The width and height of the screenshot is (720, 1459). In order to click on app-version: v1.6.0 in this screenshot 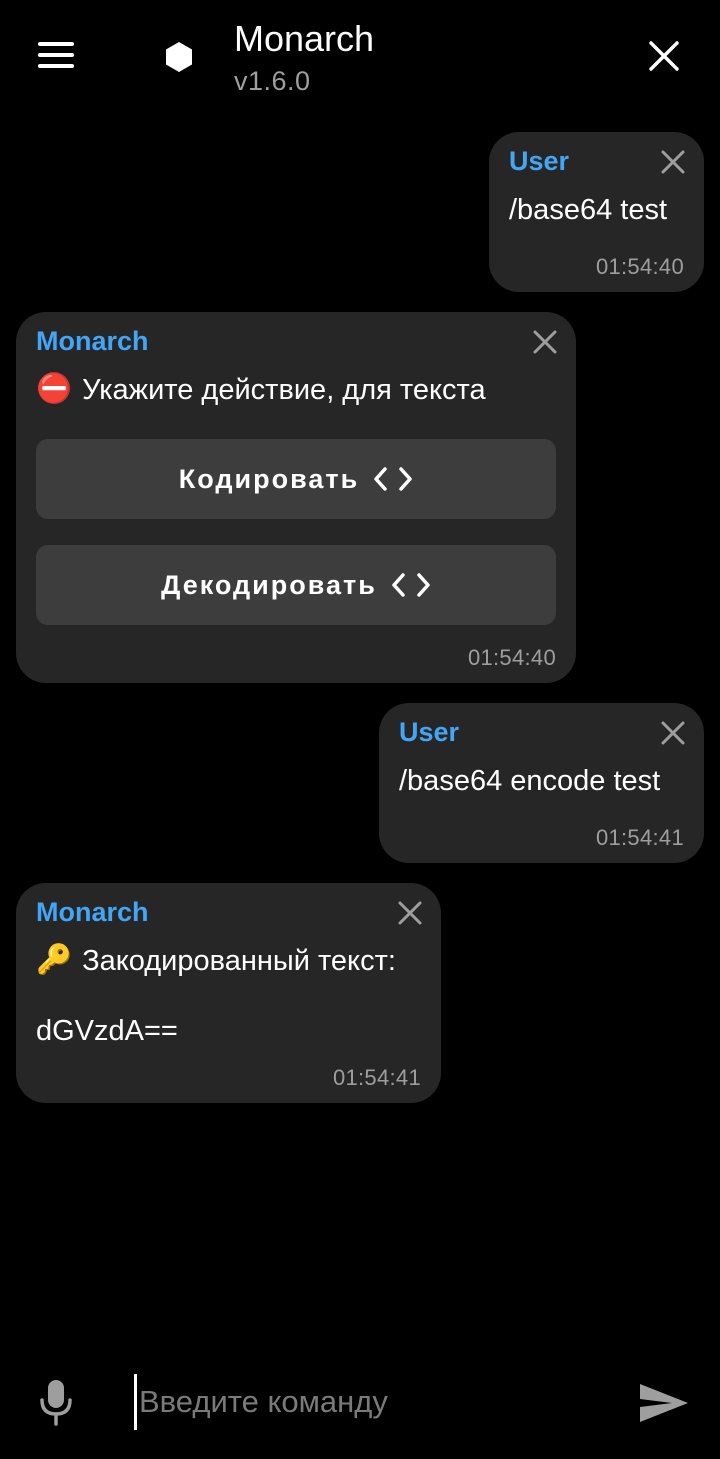, I will do `click(272, 81)`.